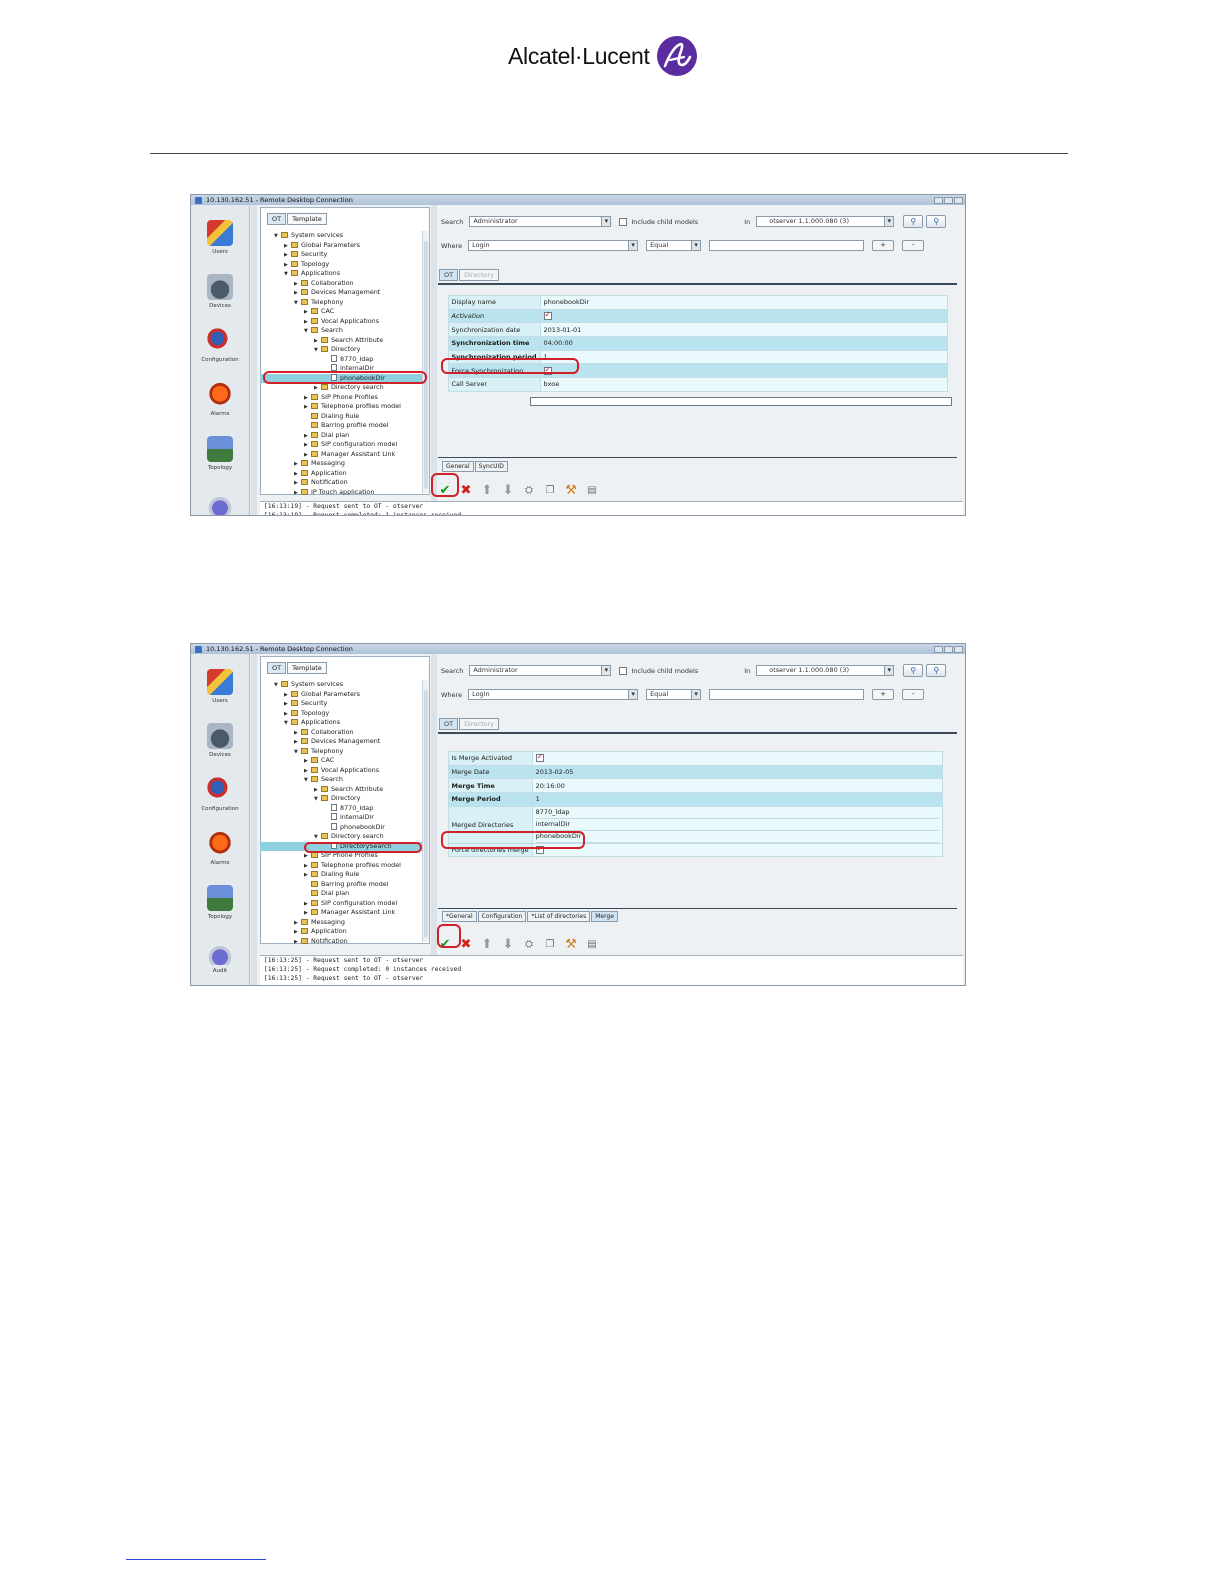 Image resolution: width=1224 pixels, height=1584 pixels. I want to click on sidebar-item-devices: Devices, so click(220, 735).